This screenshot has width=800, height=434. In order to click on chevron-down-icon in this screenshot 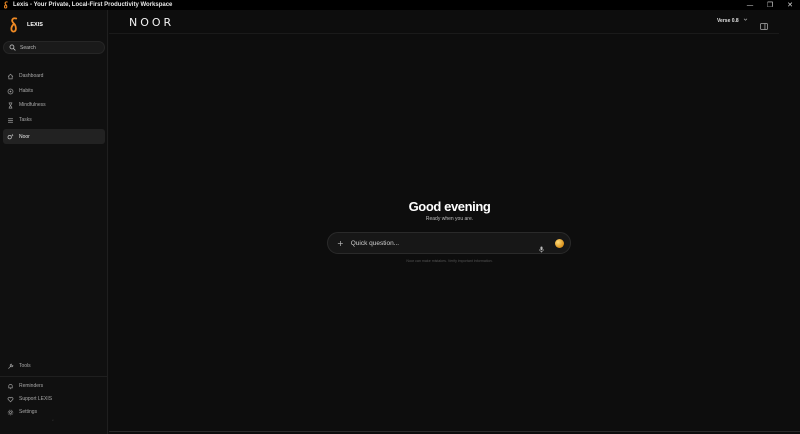, I will do `click(745, 20)`.